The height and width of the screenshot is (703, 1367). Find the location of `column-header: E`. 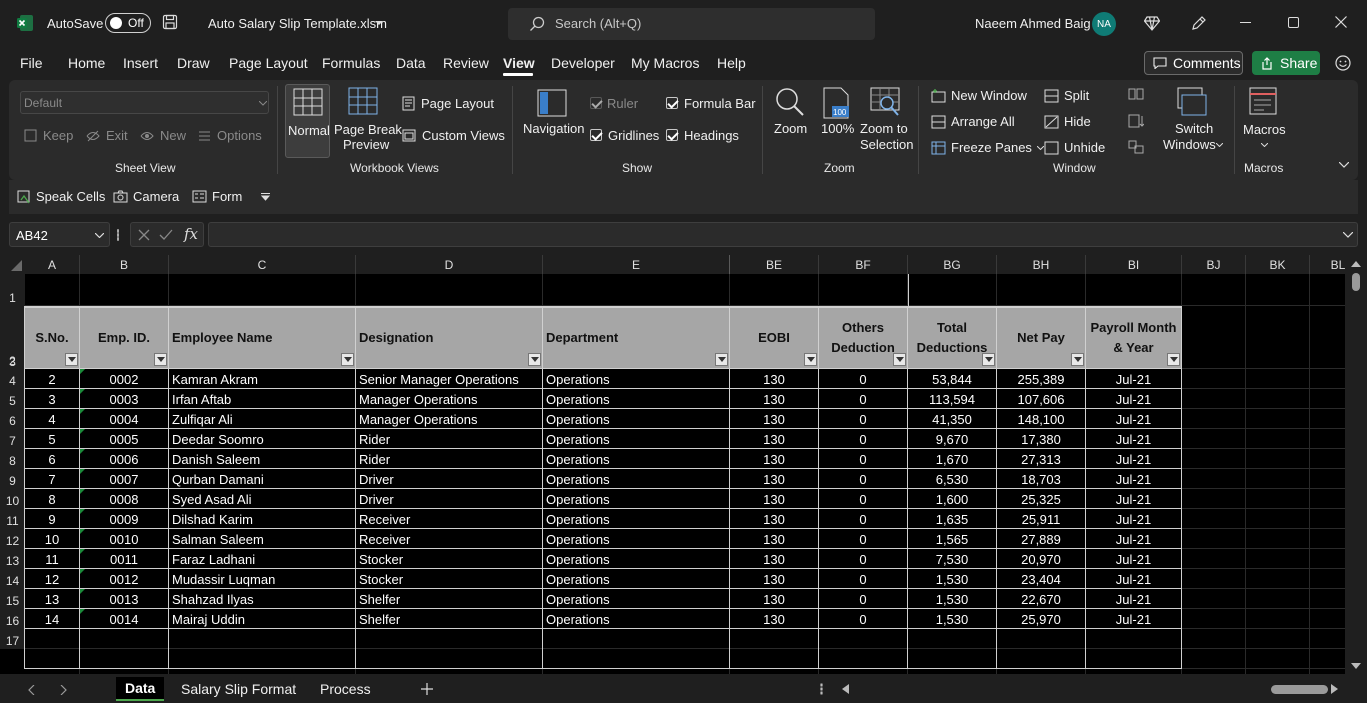

column-header: E is located at coordinates (636, 264).